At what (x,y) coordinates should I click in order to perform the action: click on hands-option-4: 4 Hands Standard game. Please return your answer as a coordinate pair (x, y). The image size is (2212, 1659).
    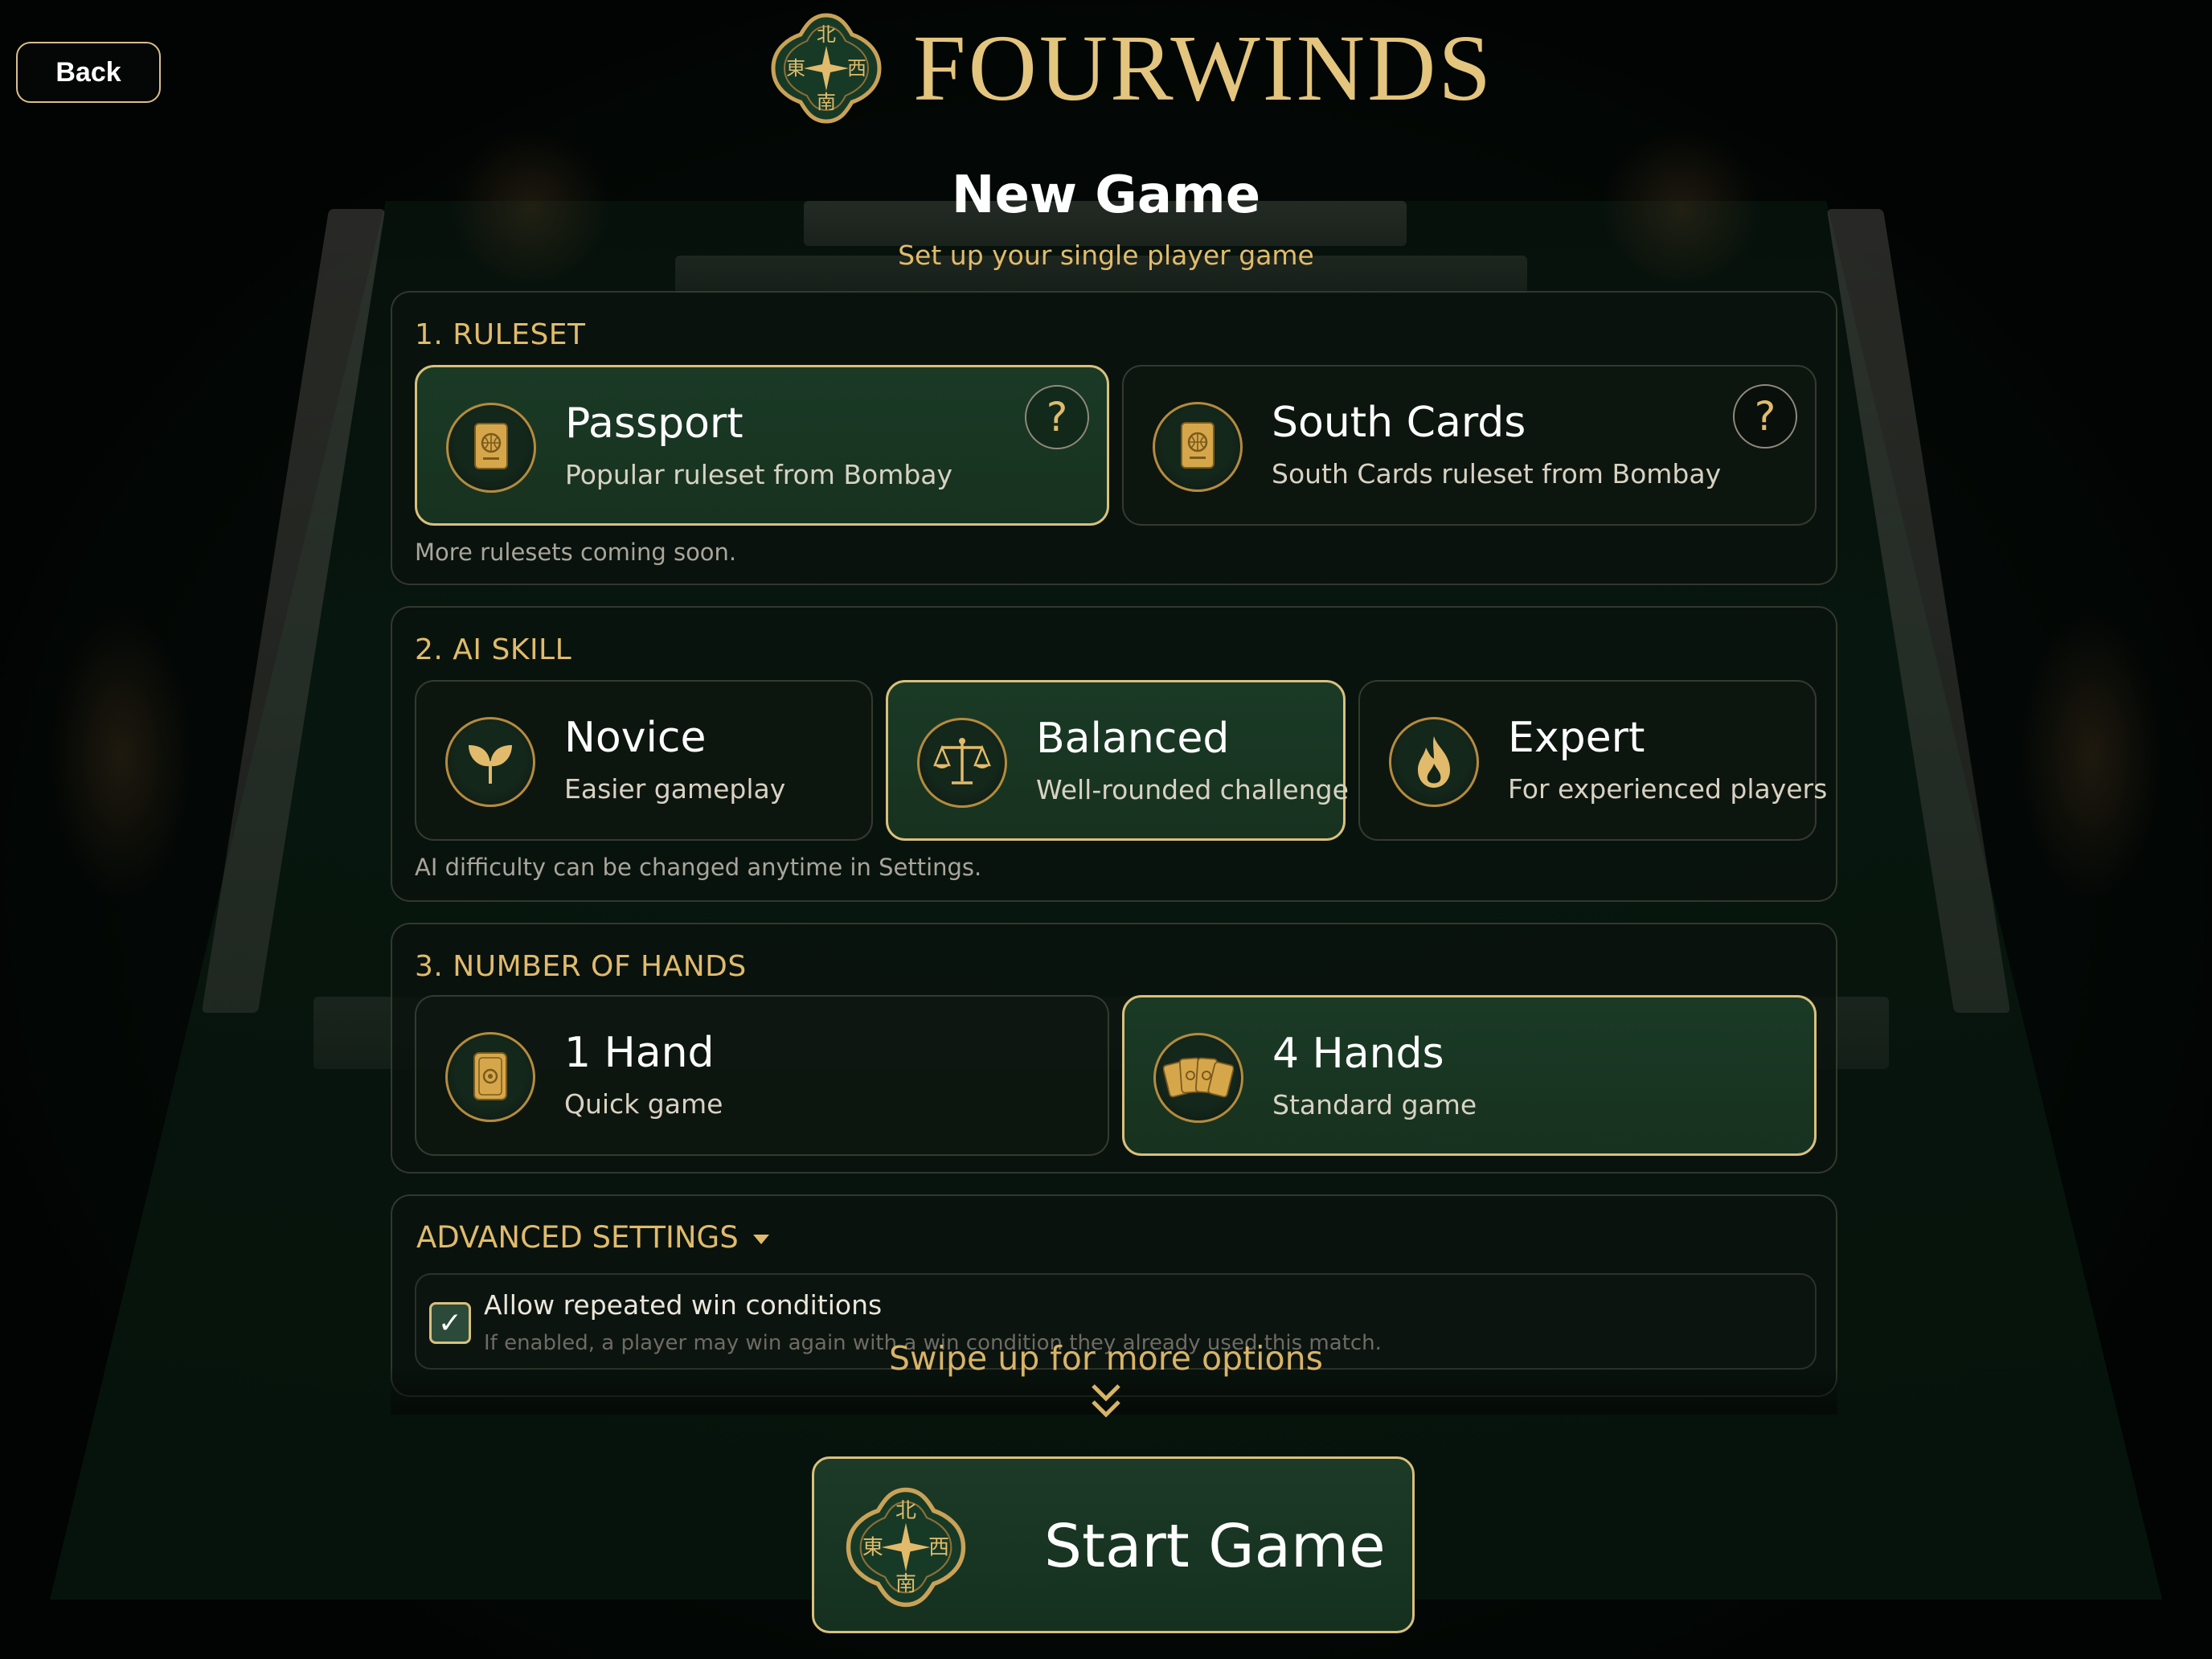
    Looking at the image, I should click on (1469, 1075).